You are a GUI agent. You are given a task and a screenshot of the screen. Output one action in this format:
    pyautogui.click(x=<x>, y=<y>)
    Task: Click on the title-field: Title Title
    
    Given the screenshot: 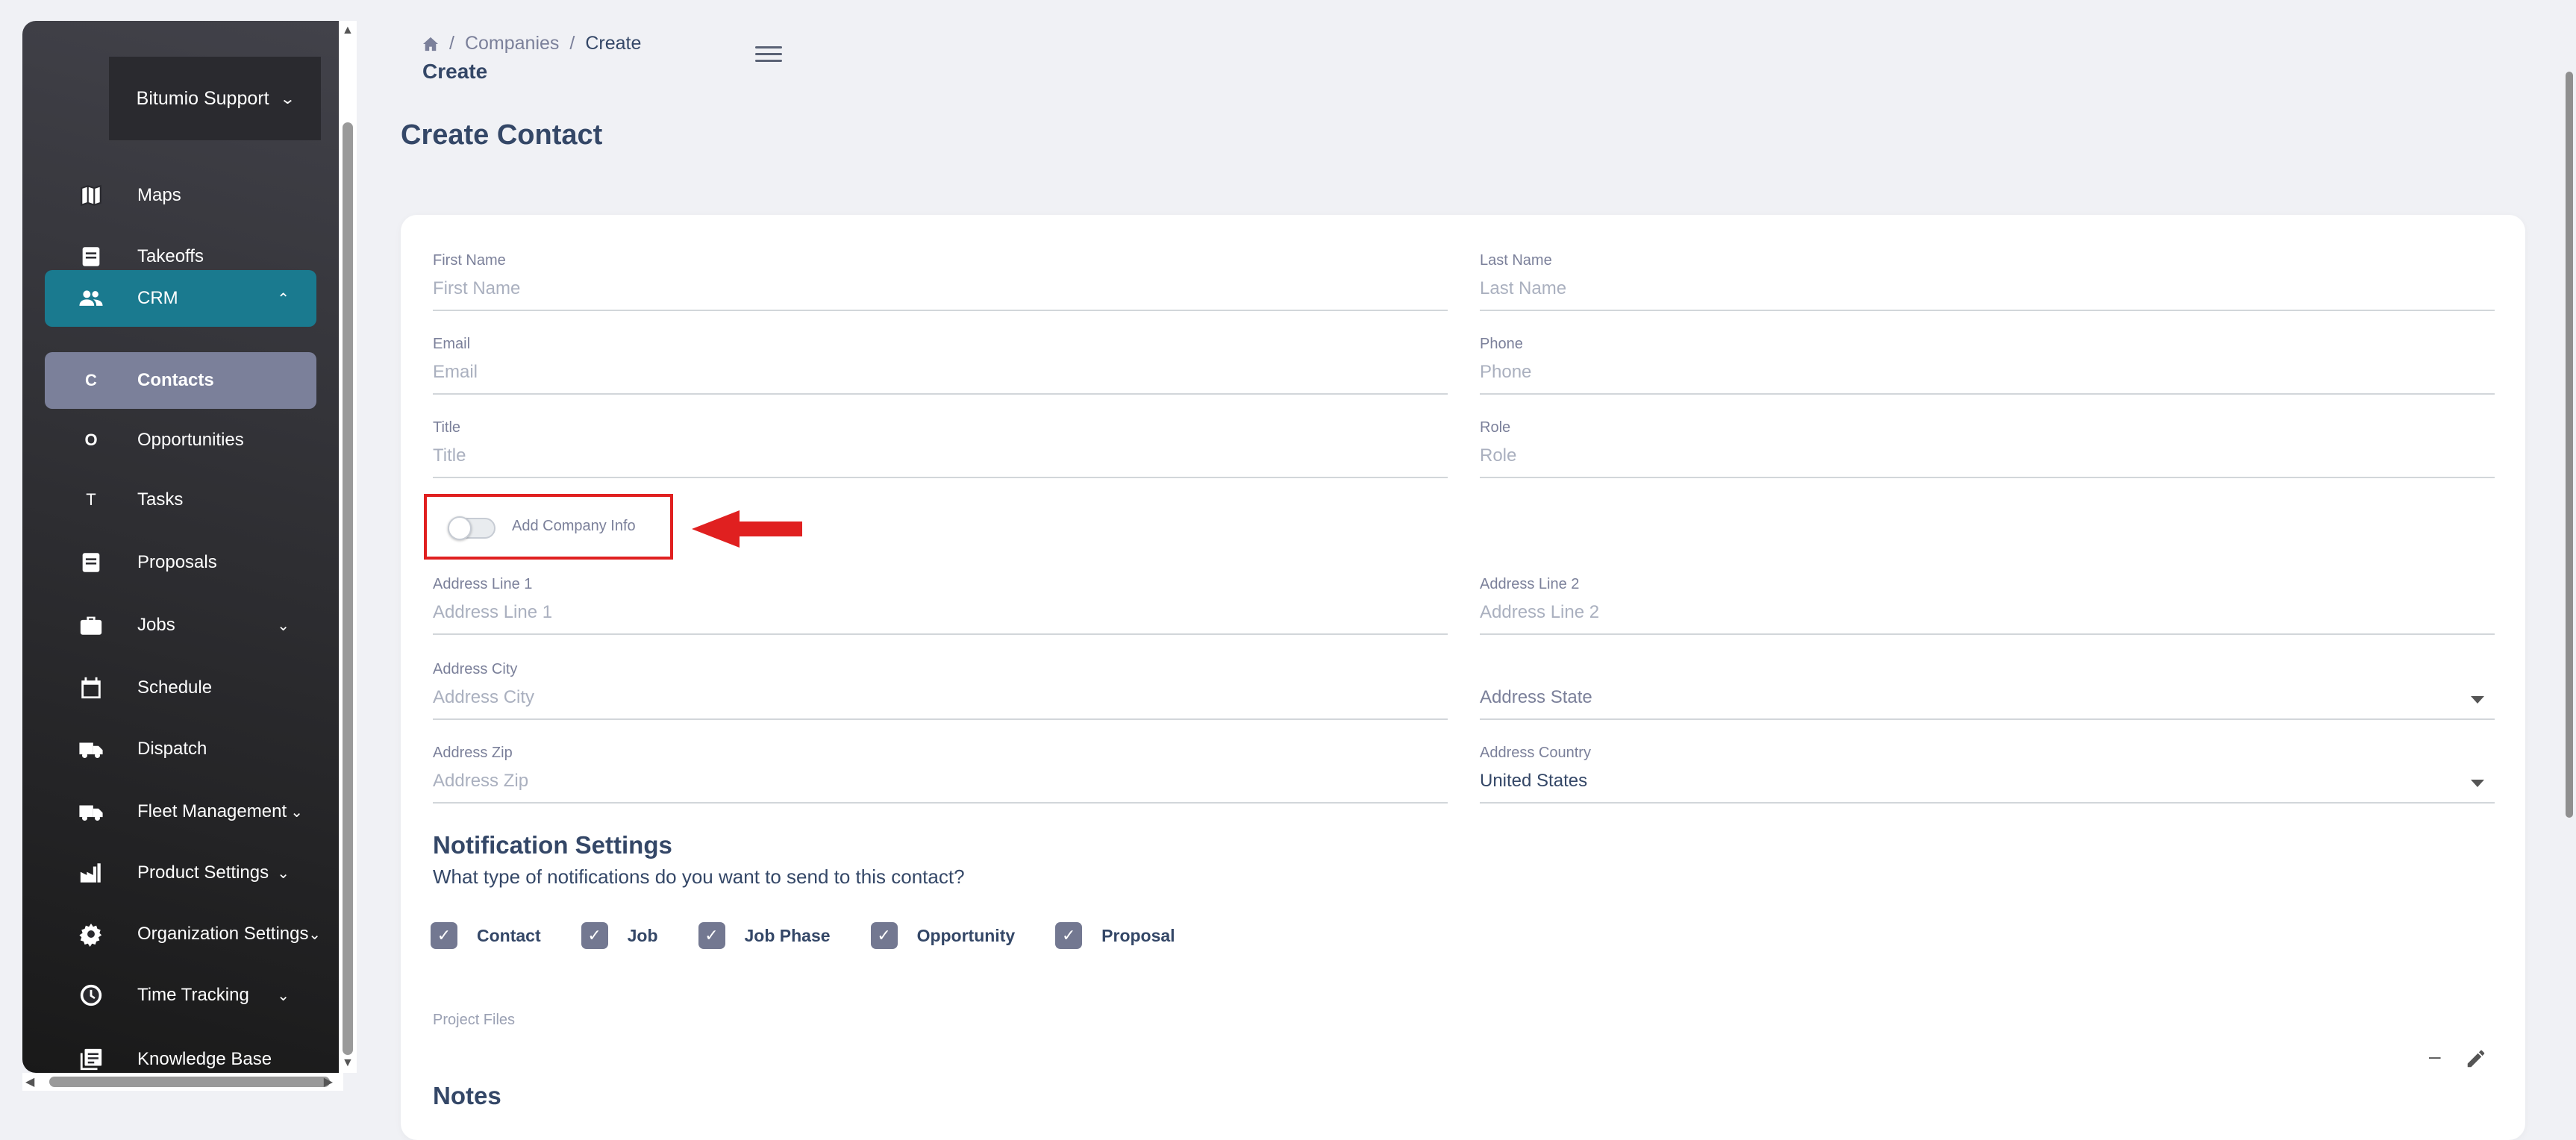 What is the action you would take?
    pyautogui.click(x=940, y=448)
    